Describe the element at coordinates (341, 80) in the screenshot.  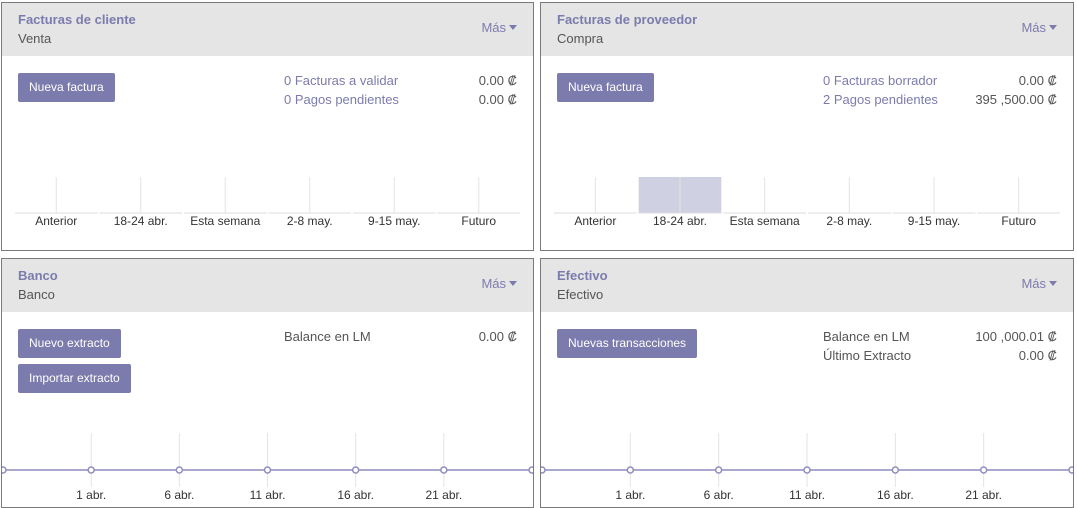
I see `invoices-to-validate-link: 0 Facturas a validar` at that location.